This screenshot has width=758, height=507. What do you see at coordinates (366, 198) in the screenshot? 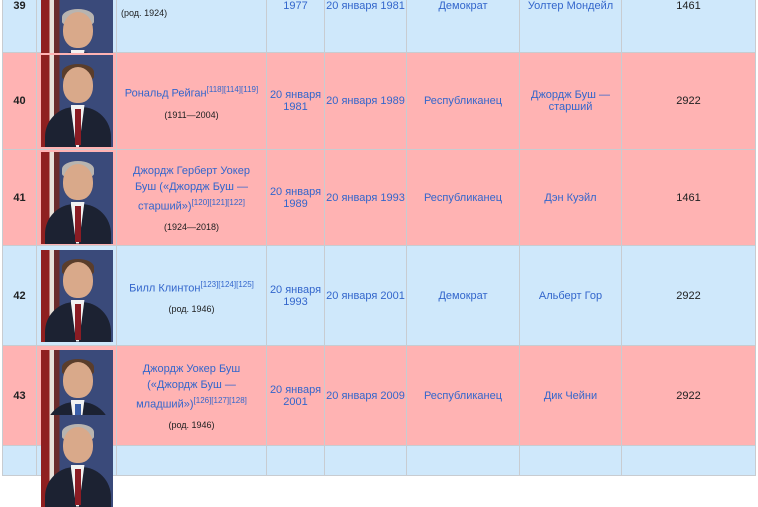
I see `term-end-link: 20 января 1993` at bounding box center [366, 198].